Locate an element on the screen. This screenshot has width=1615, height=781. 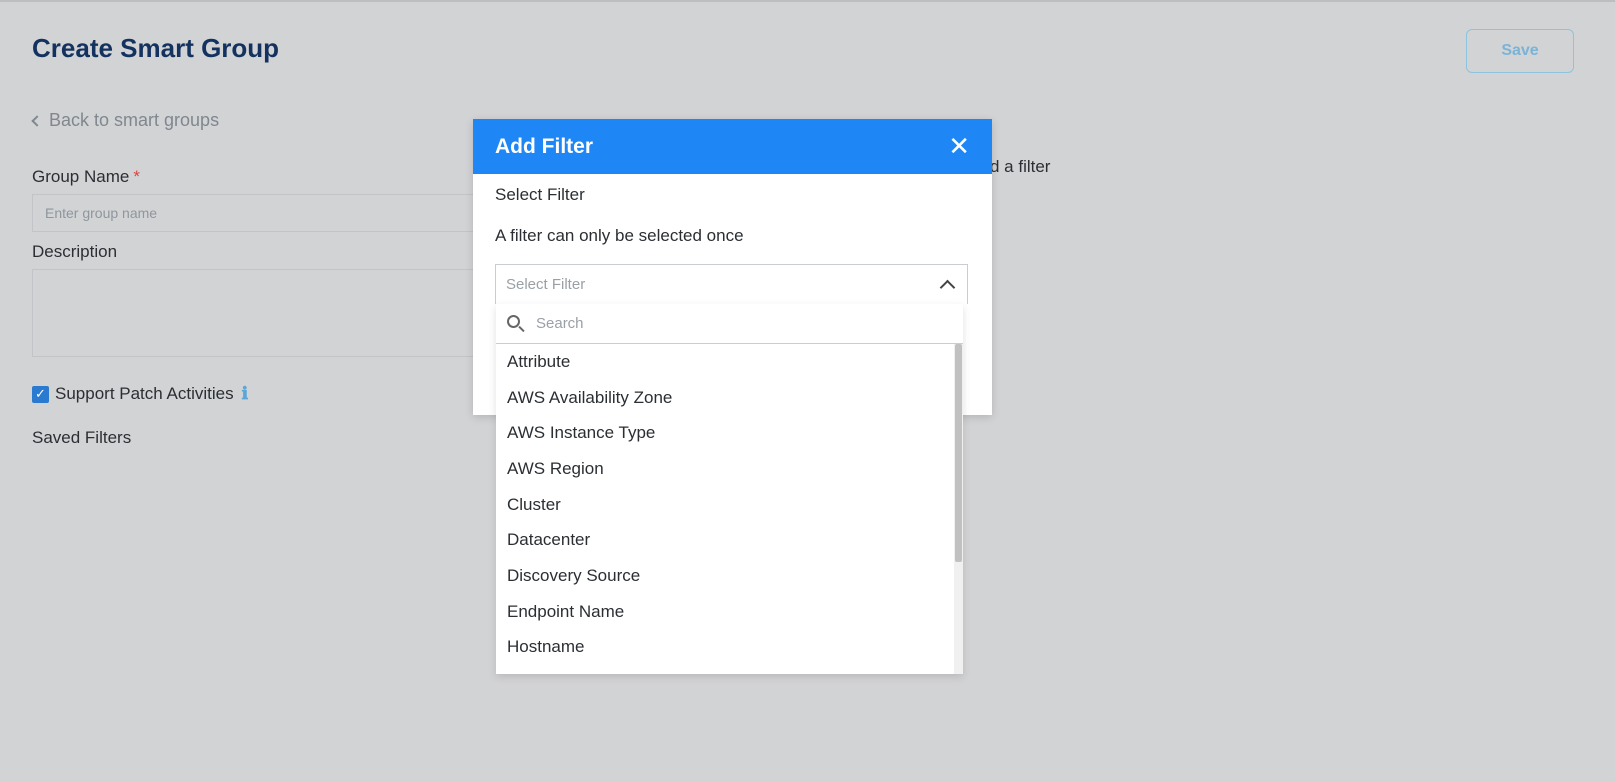
filter-note: A filter can only be selected once is located at coordinates (619, 235).